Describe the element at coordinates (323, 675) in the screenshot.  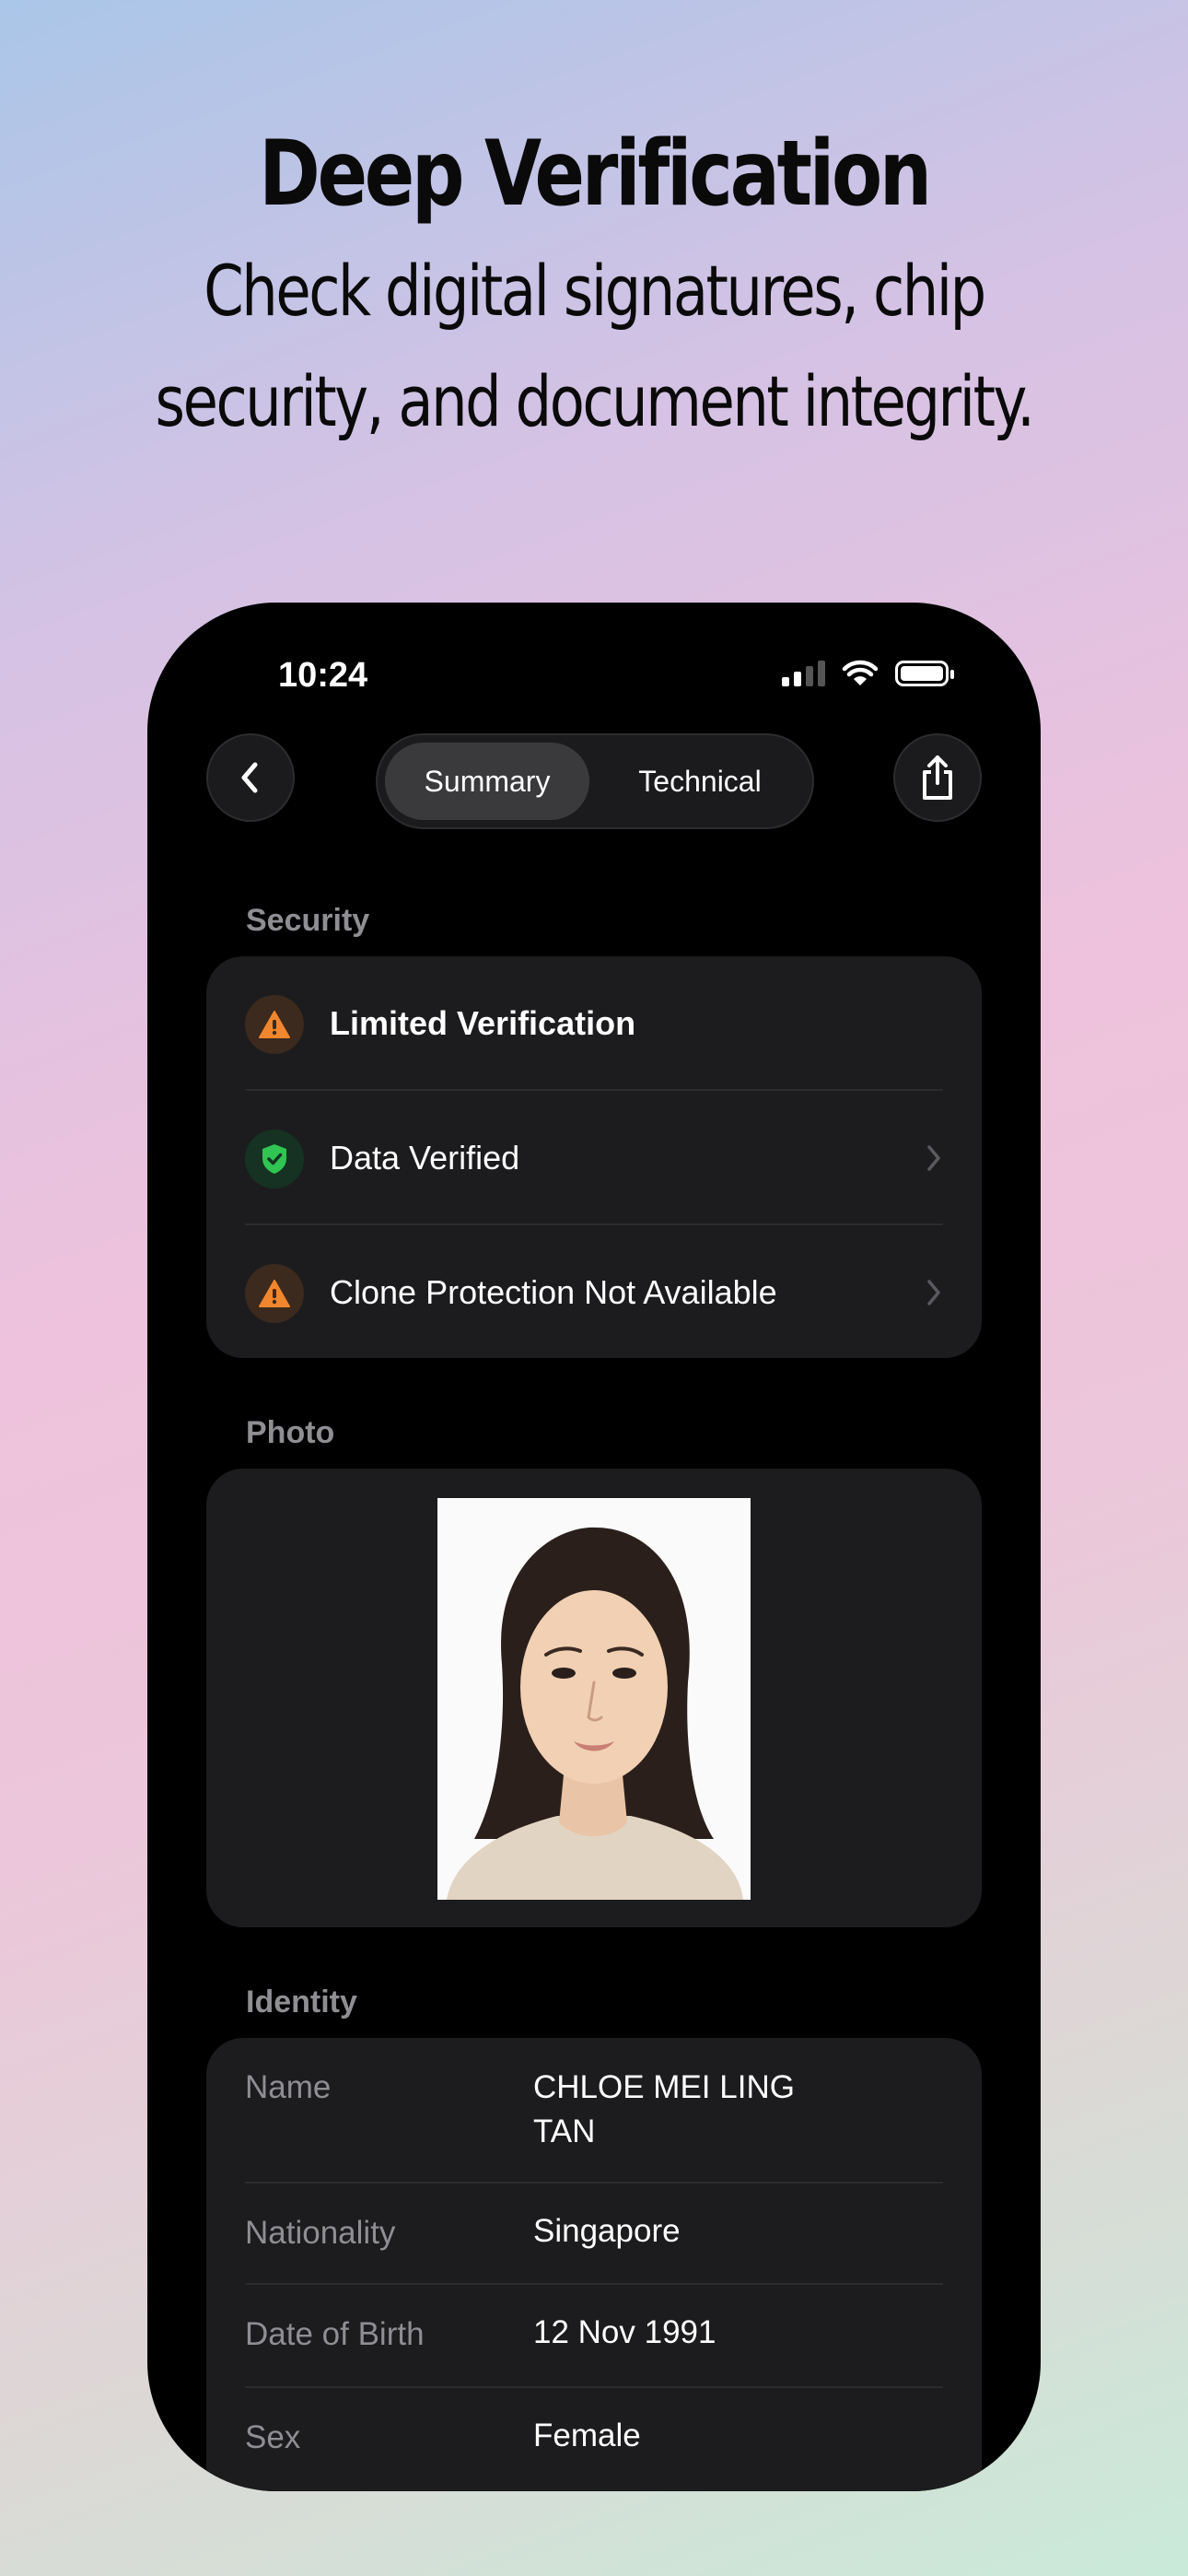
I see `status-time: 10:24` at that location.